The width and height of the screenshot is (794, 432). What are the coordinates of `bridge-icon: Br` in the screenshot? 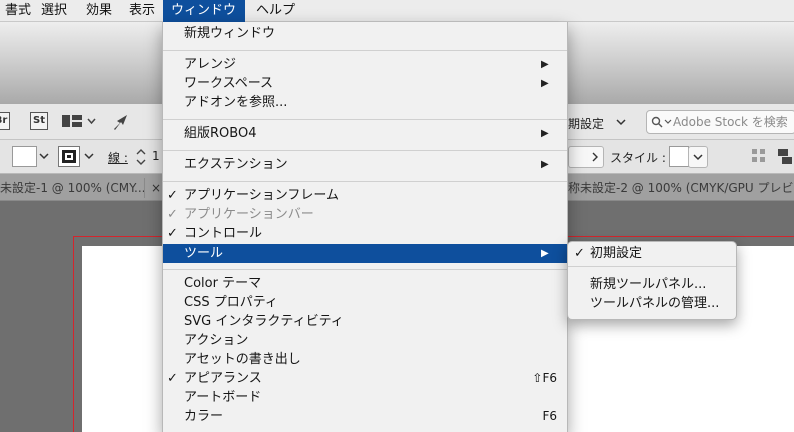 It's located at (5, 121).